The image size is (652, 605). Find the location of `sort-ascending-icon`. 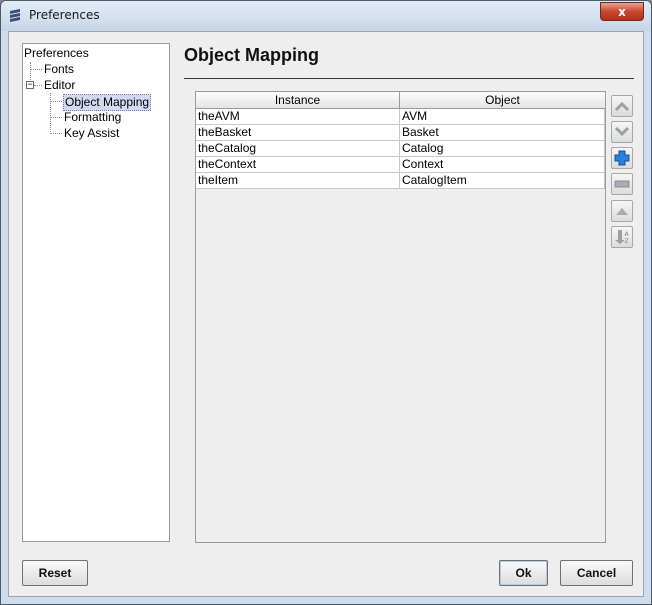

sort-ascending-icon is located at coordinates (622, 211).